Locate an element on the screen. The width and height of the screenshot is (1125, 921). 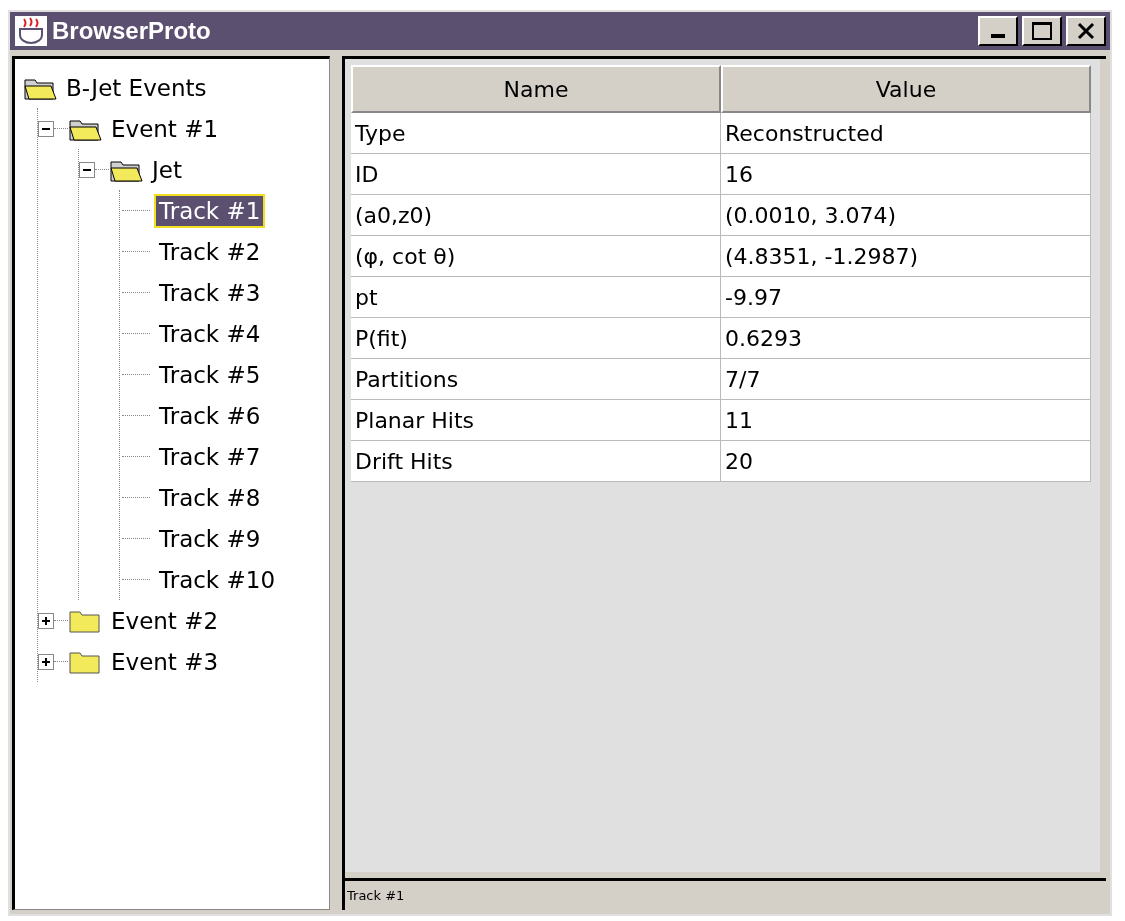
close-icon is located at coordinates (1086, 31).